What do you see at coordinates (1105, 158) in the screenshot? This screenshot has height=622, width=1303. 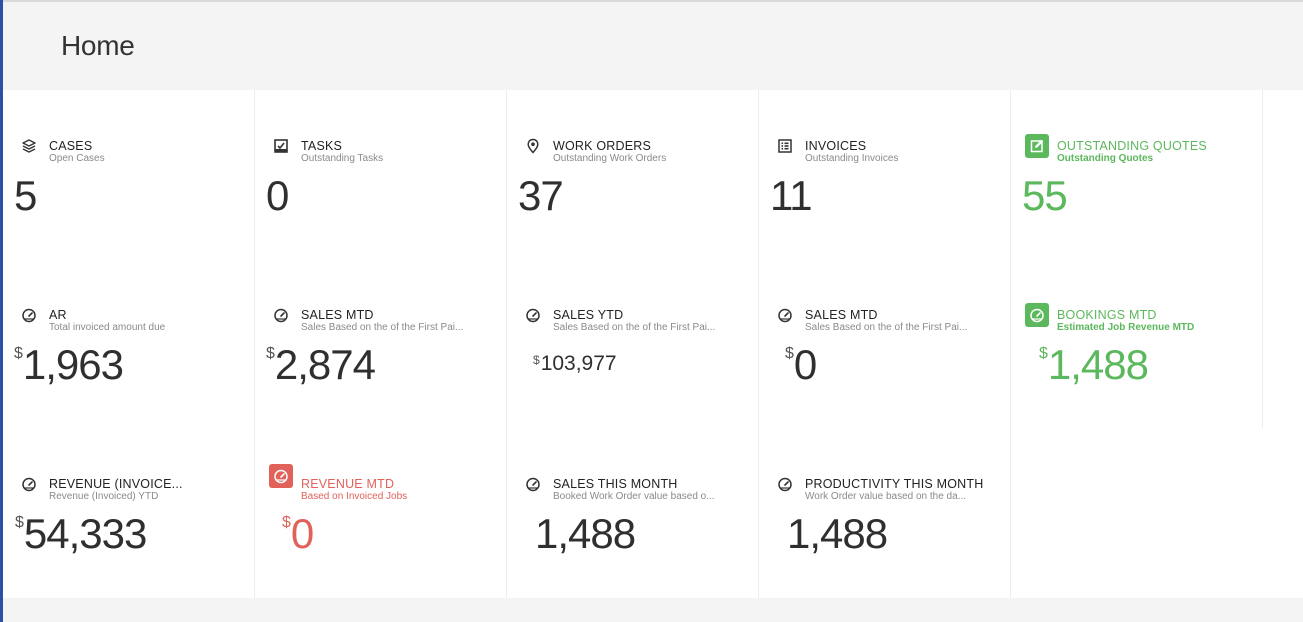 I see `tile-subtitle: Outstanding Quotes` at bounding box center [1105, 158].